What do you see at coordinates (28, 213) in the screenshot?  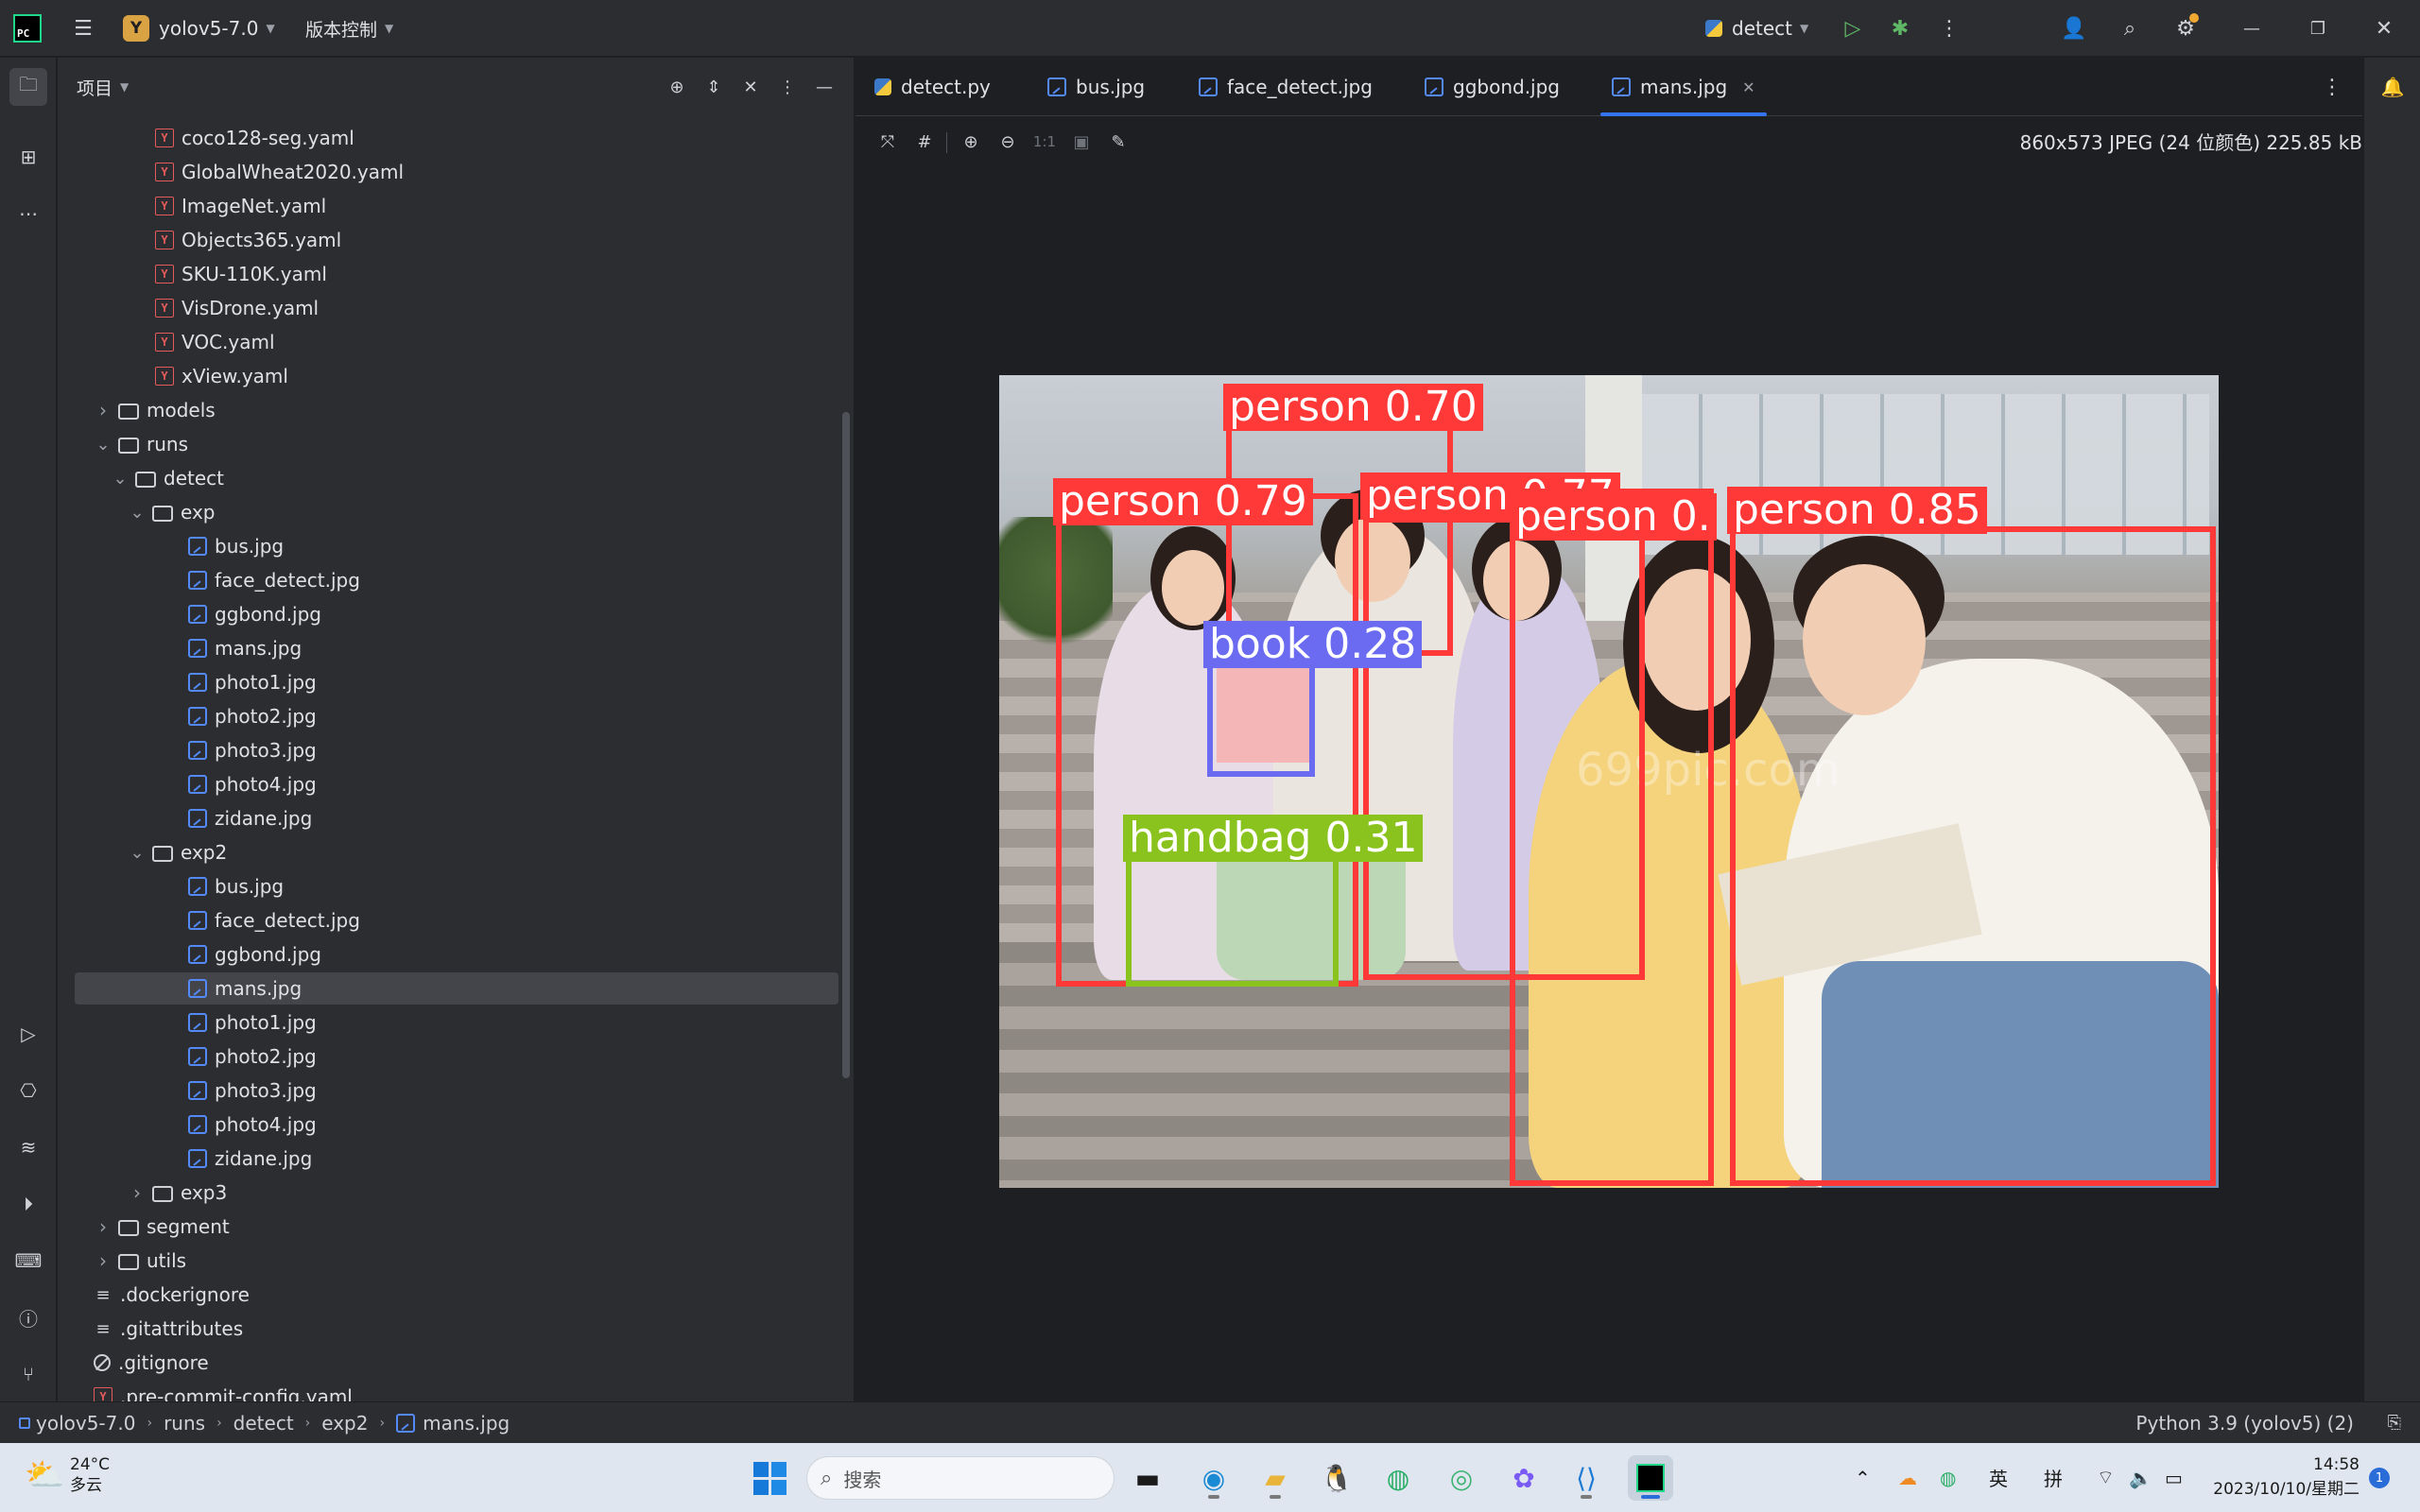 I see `more-tools-icon: ⋯` at bounding box center [28, 213].